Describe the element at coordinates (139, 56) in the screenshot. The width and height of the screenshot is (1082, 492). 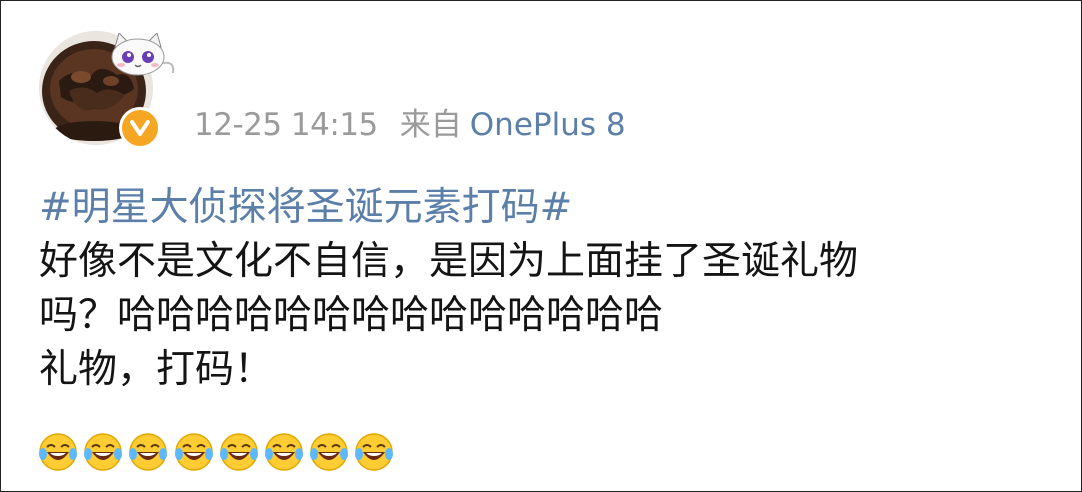
I see `cat-pendant-icon` at that location.